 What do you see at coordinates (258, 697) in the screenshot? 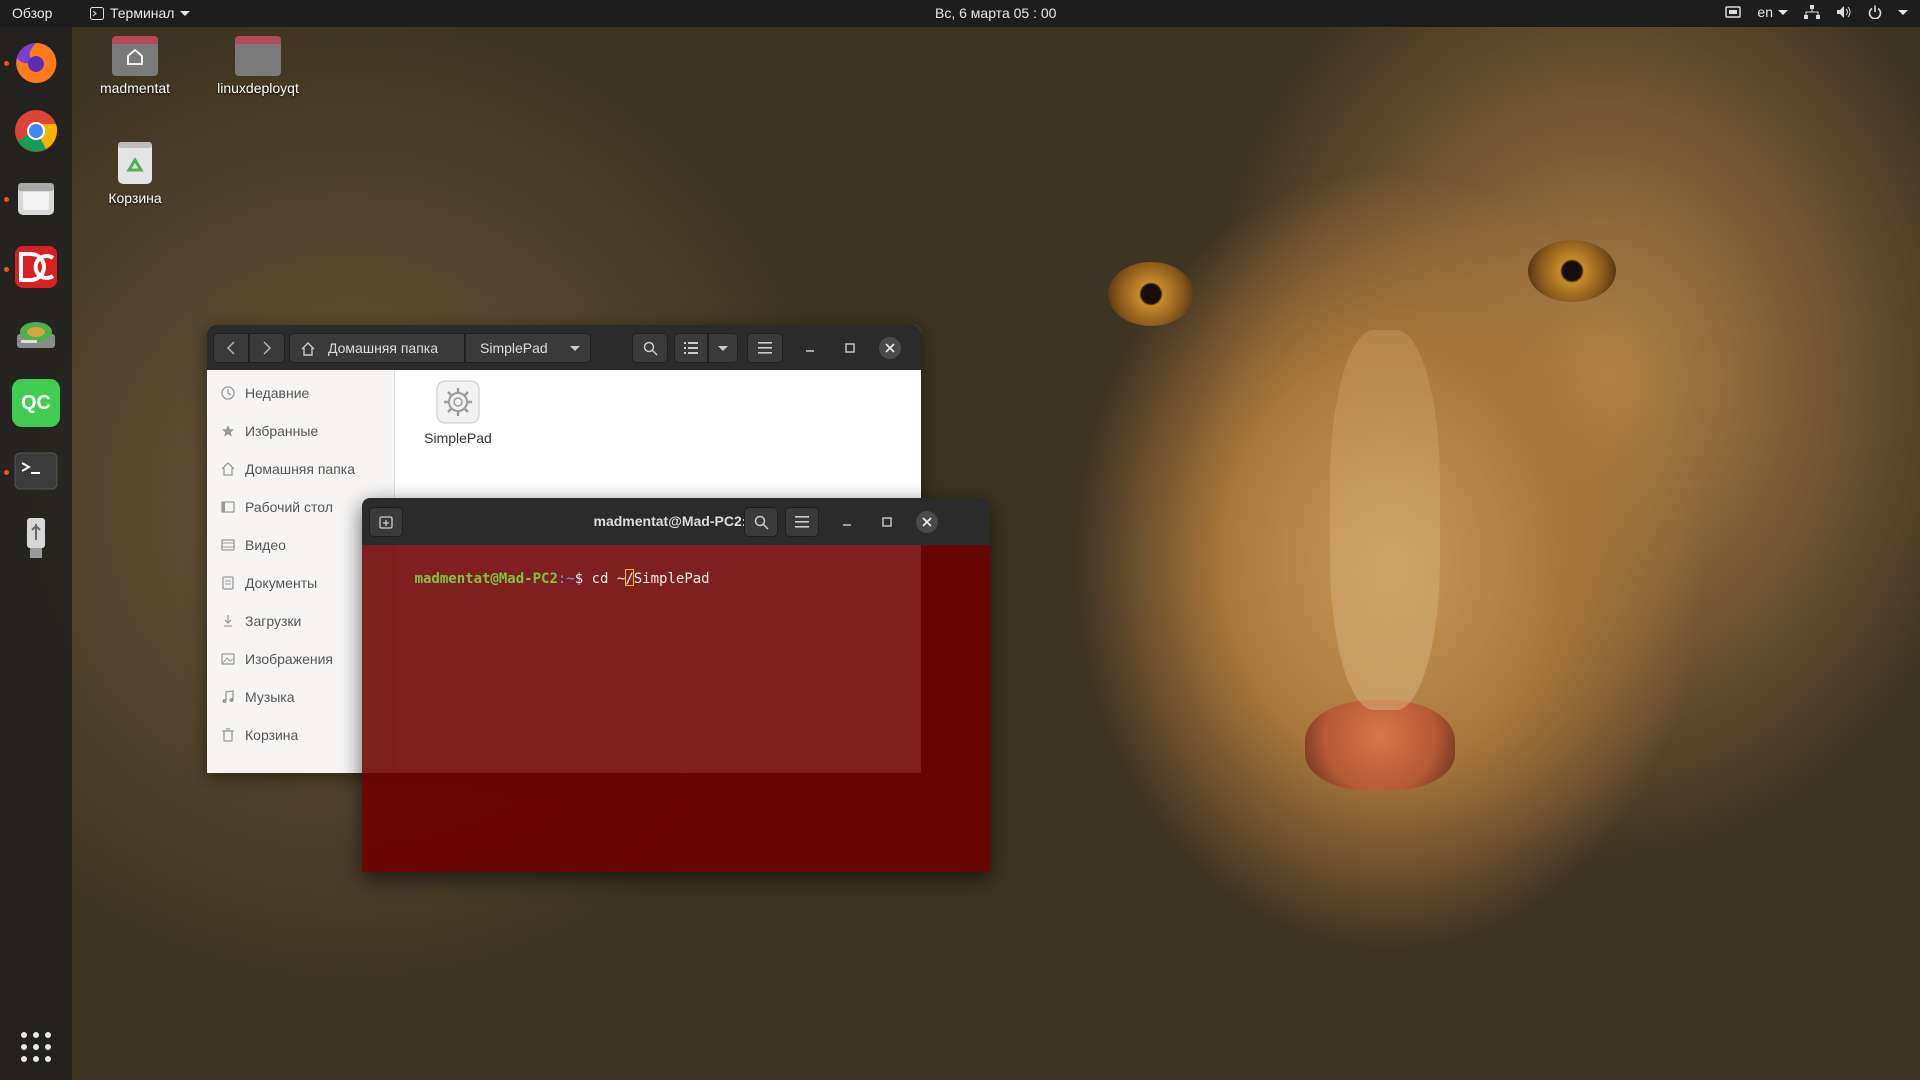
I see `sidebar-item-music: Музыка` at bounding box center [258, 697].